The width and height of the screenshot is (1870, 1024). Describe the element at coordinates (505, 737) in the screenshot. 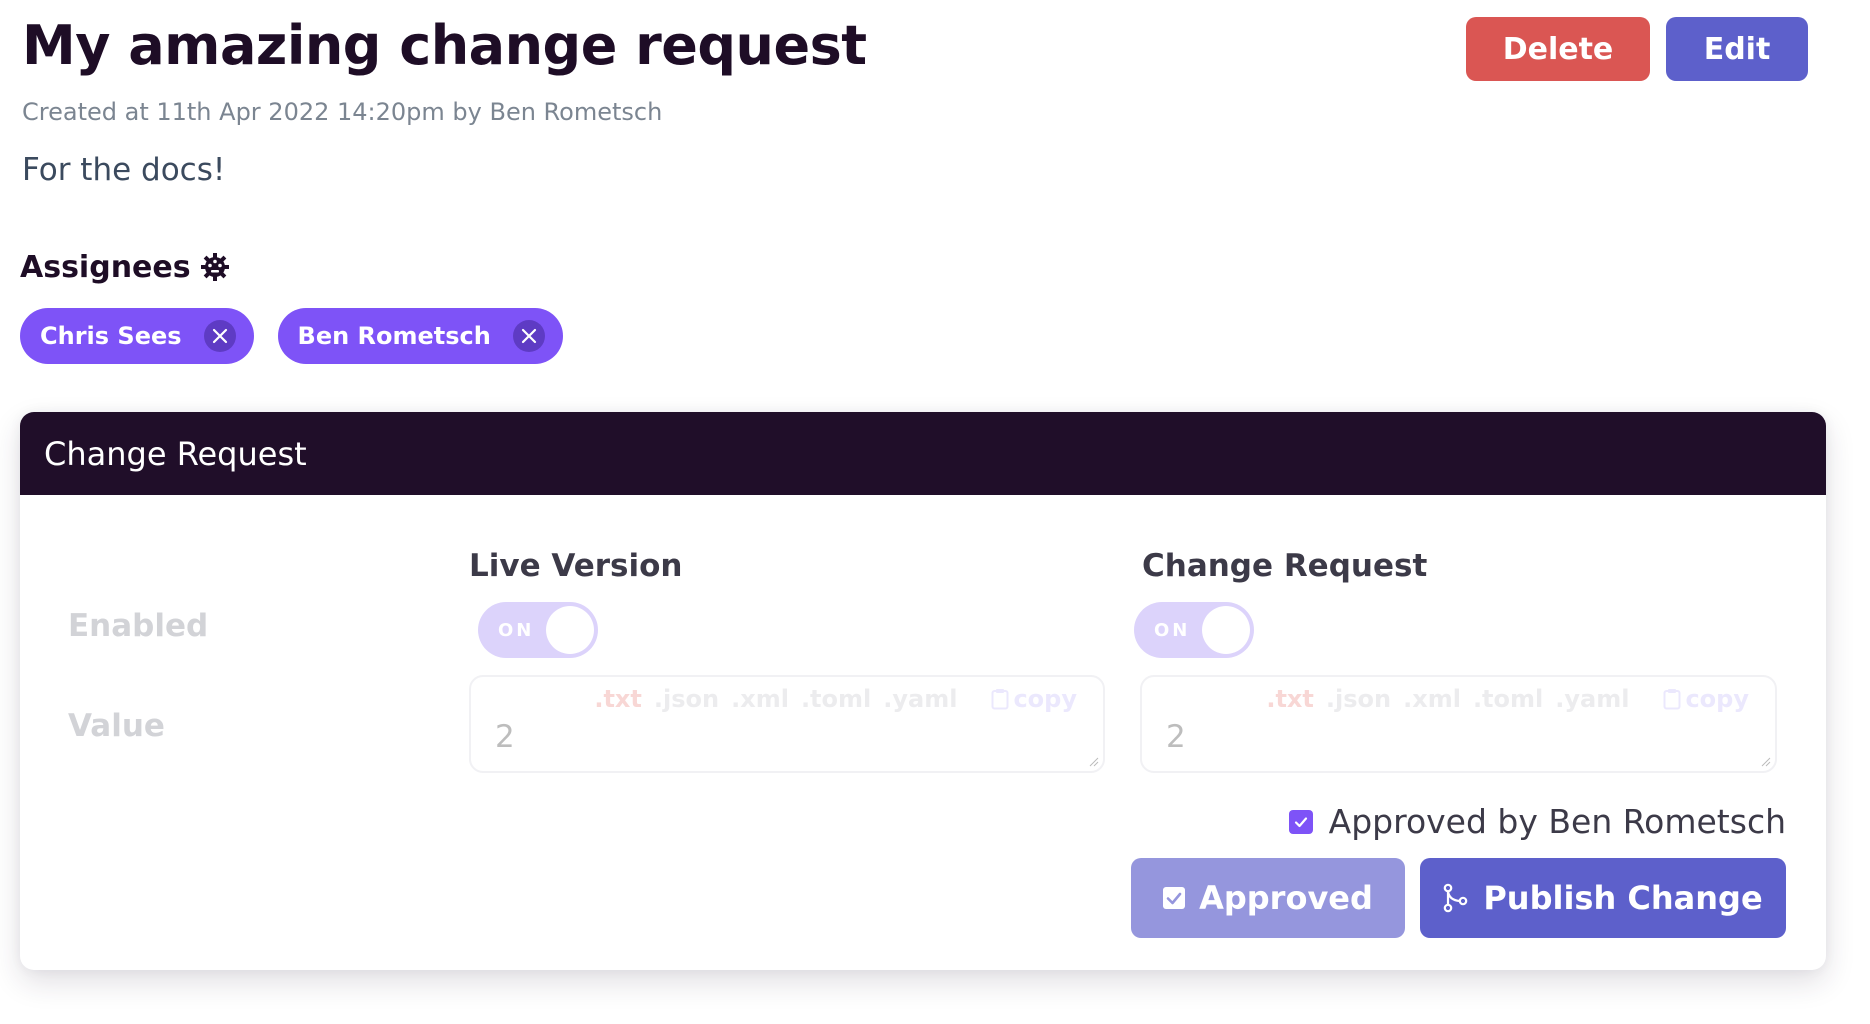

I see `live-value: 2` at that location.